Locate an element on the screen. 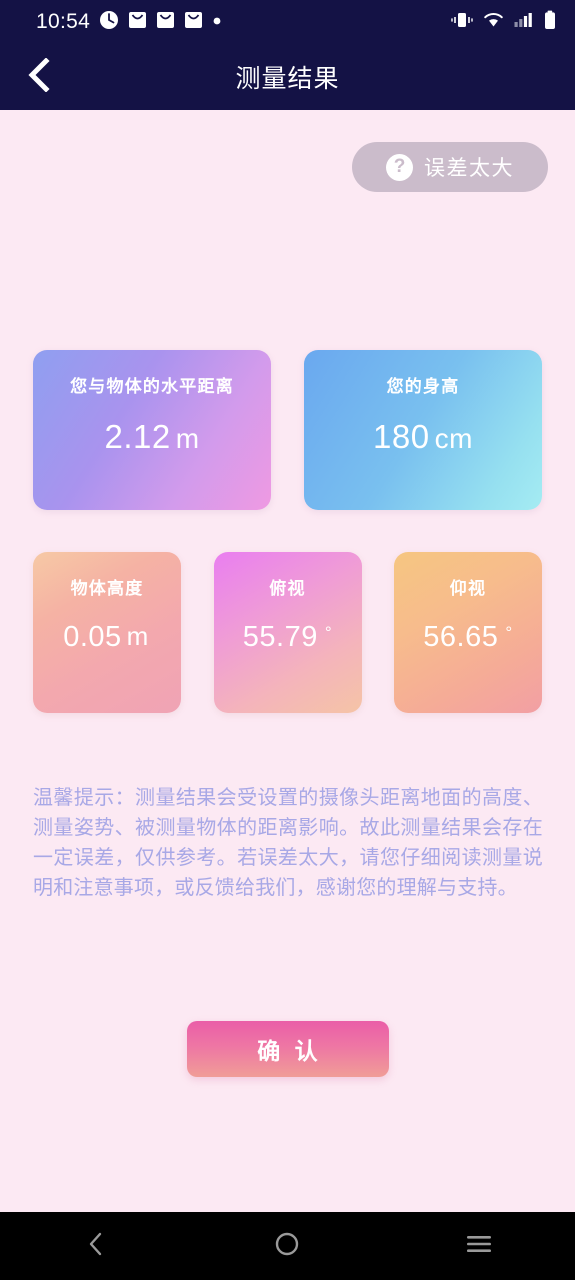  primary-results-row: 您与物体的水平距离 2.12 m 您的身高 180 cm is located at coordinates (287, 430).